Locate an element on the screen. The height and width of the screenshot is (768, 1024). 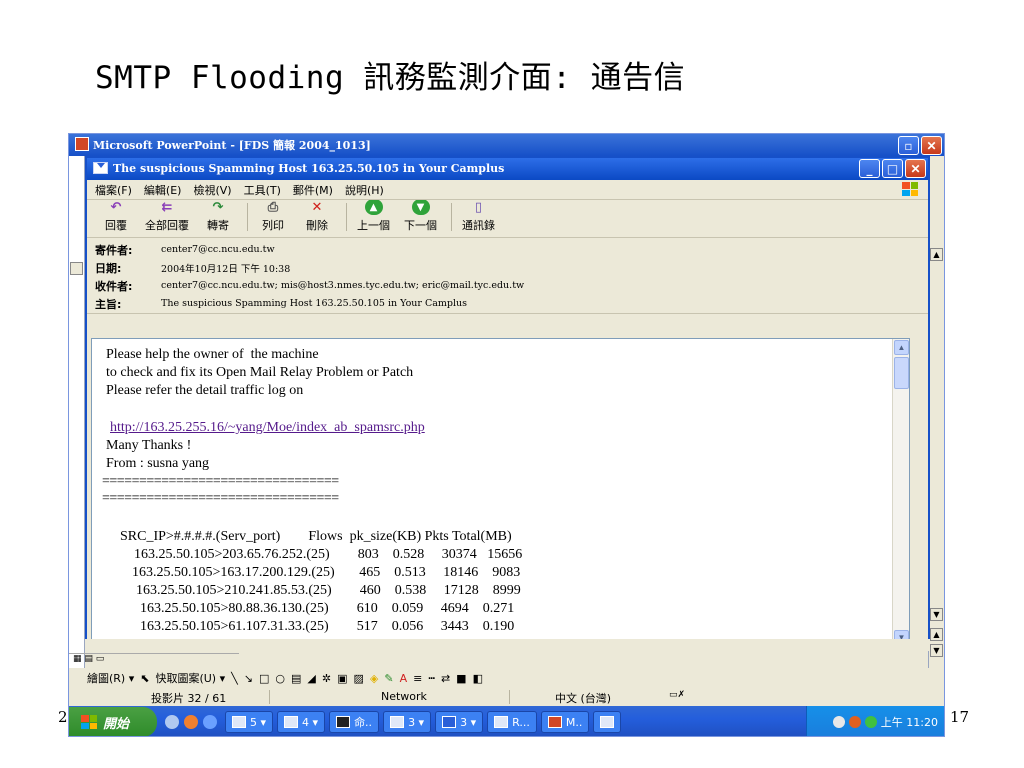
sorter-view-icon: ▤ is located at coordinates (88, 659).